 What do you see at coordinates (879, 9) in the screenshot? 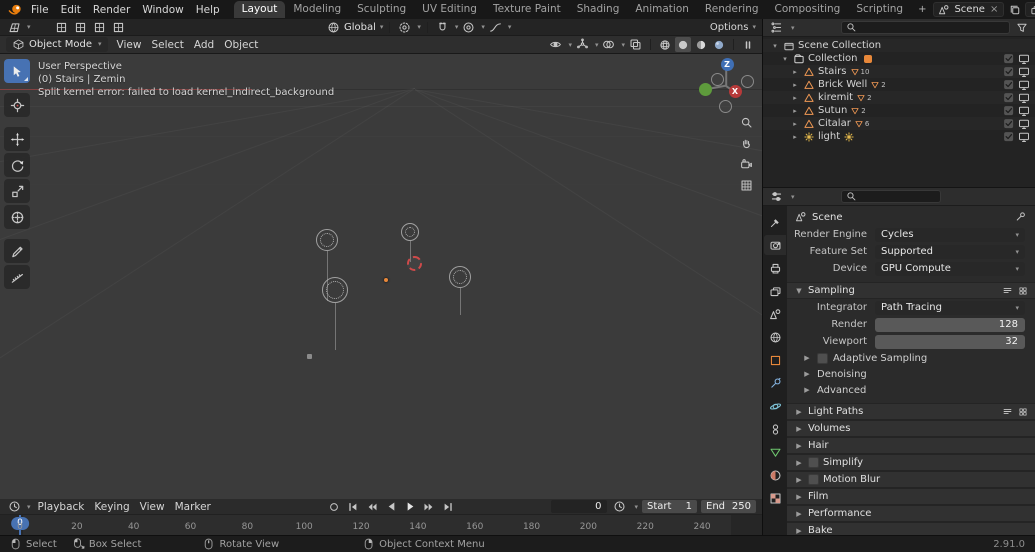
I see `workspace-tab-scripting: Scripting` at bounding box center [879, 9].